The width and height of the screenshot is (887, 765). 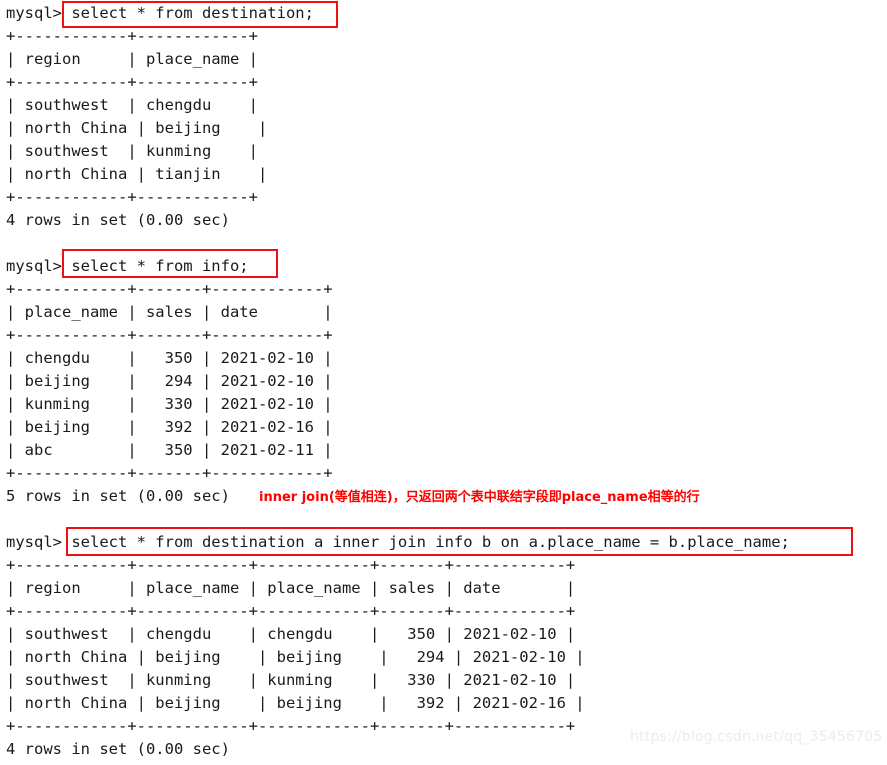 I want to click on result-footer-select-destination: 4 rows in set (0.00 sec), so click(x=118, y=220).